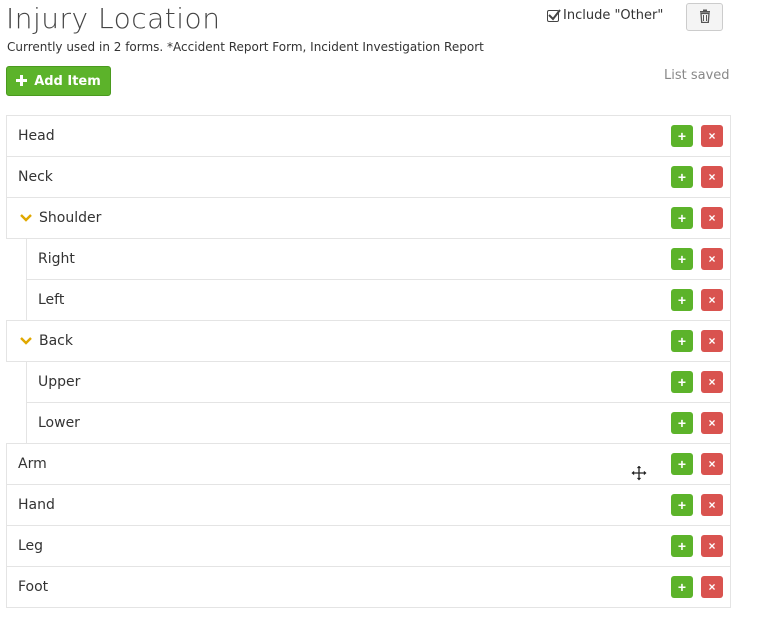  I want to click on list-item-label: Head, so click(36, 136).